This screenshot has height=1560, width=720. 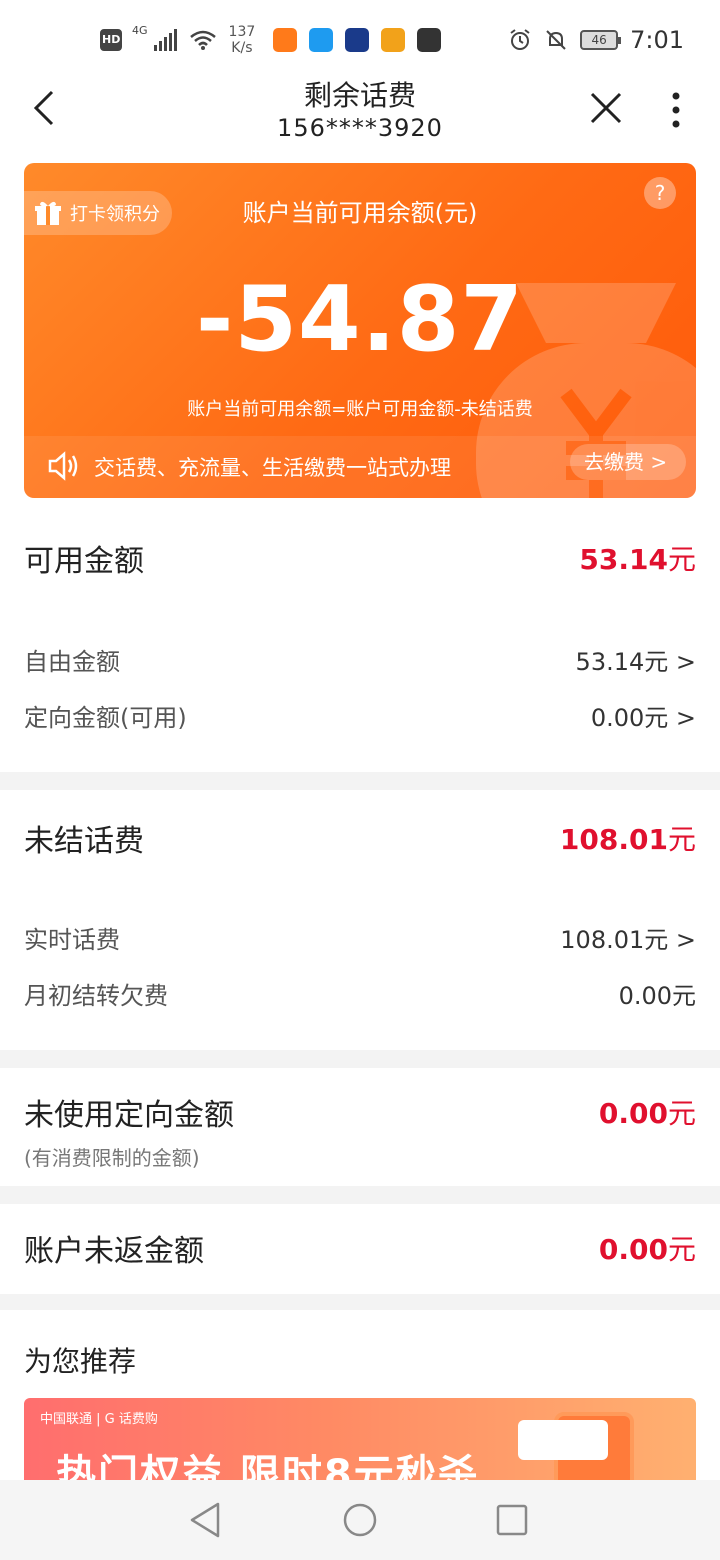 I want to click on available-row: 可用金额 53.14元, so click(x=360, y=558).